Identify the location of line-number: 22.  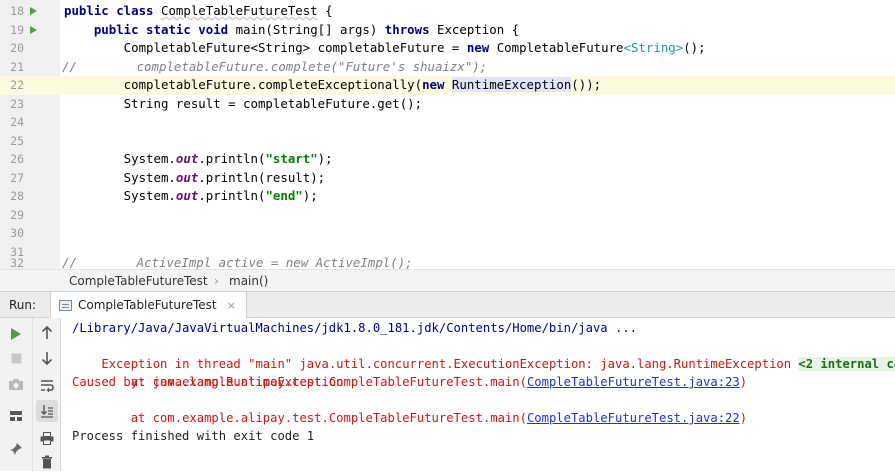
(17, 85).